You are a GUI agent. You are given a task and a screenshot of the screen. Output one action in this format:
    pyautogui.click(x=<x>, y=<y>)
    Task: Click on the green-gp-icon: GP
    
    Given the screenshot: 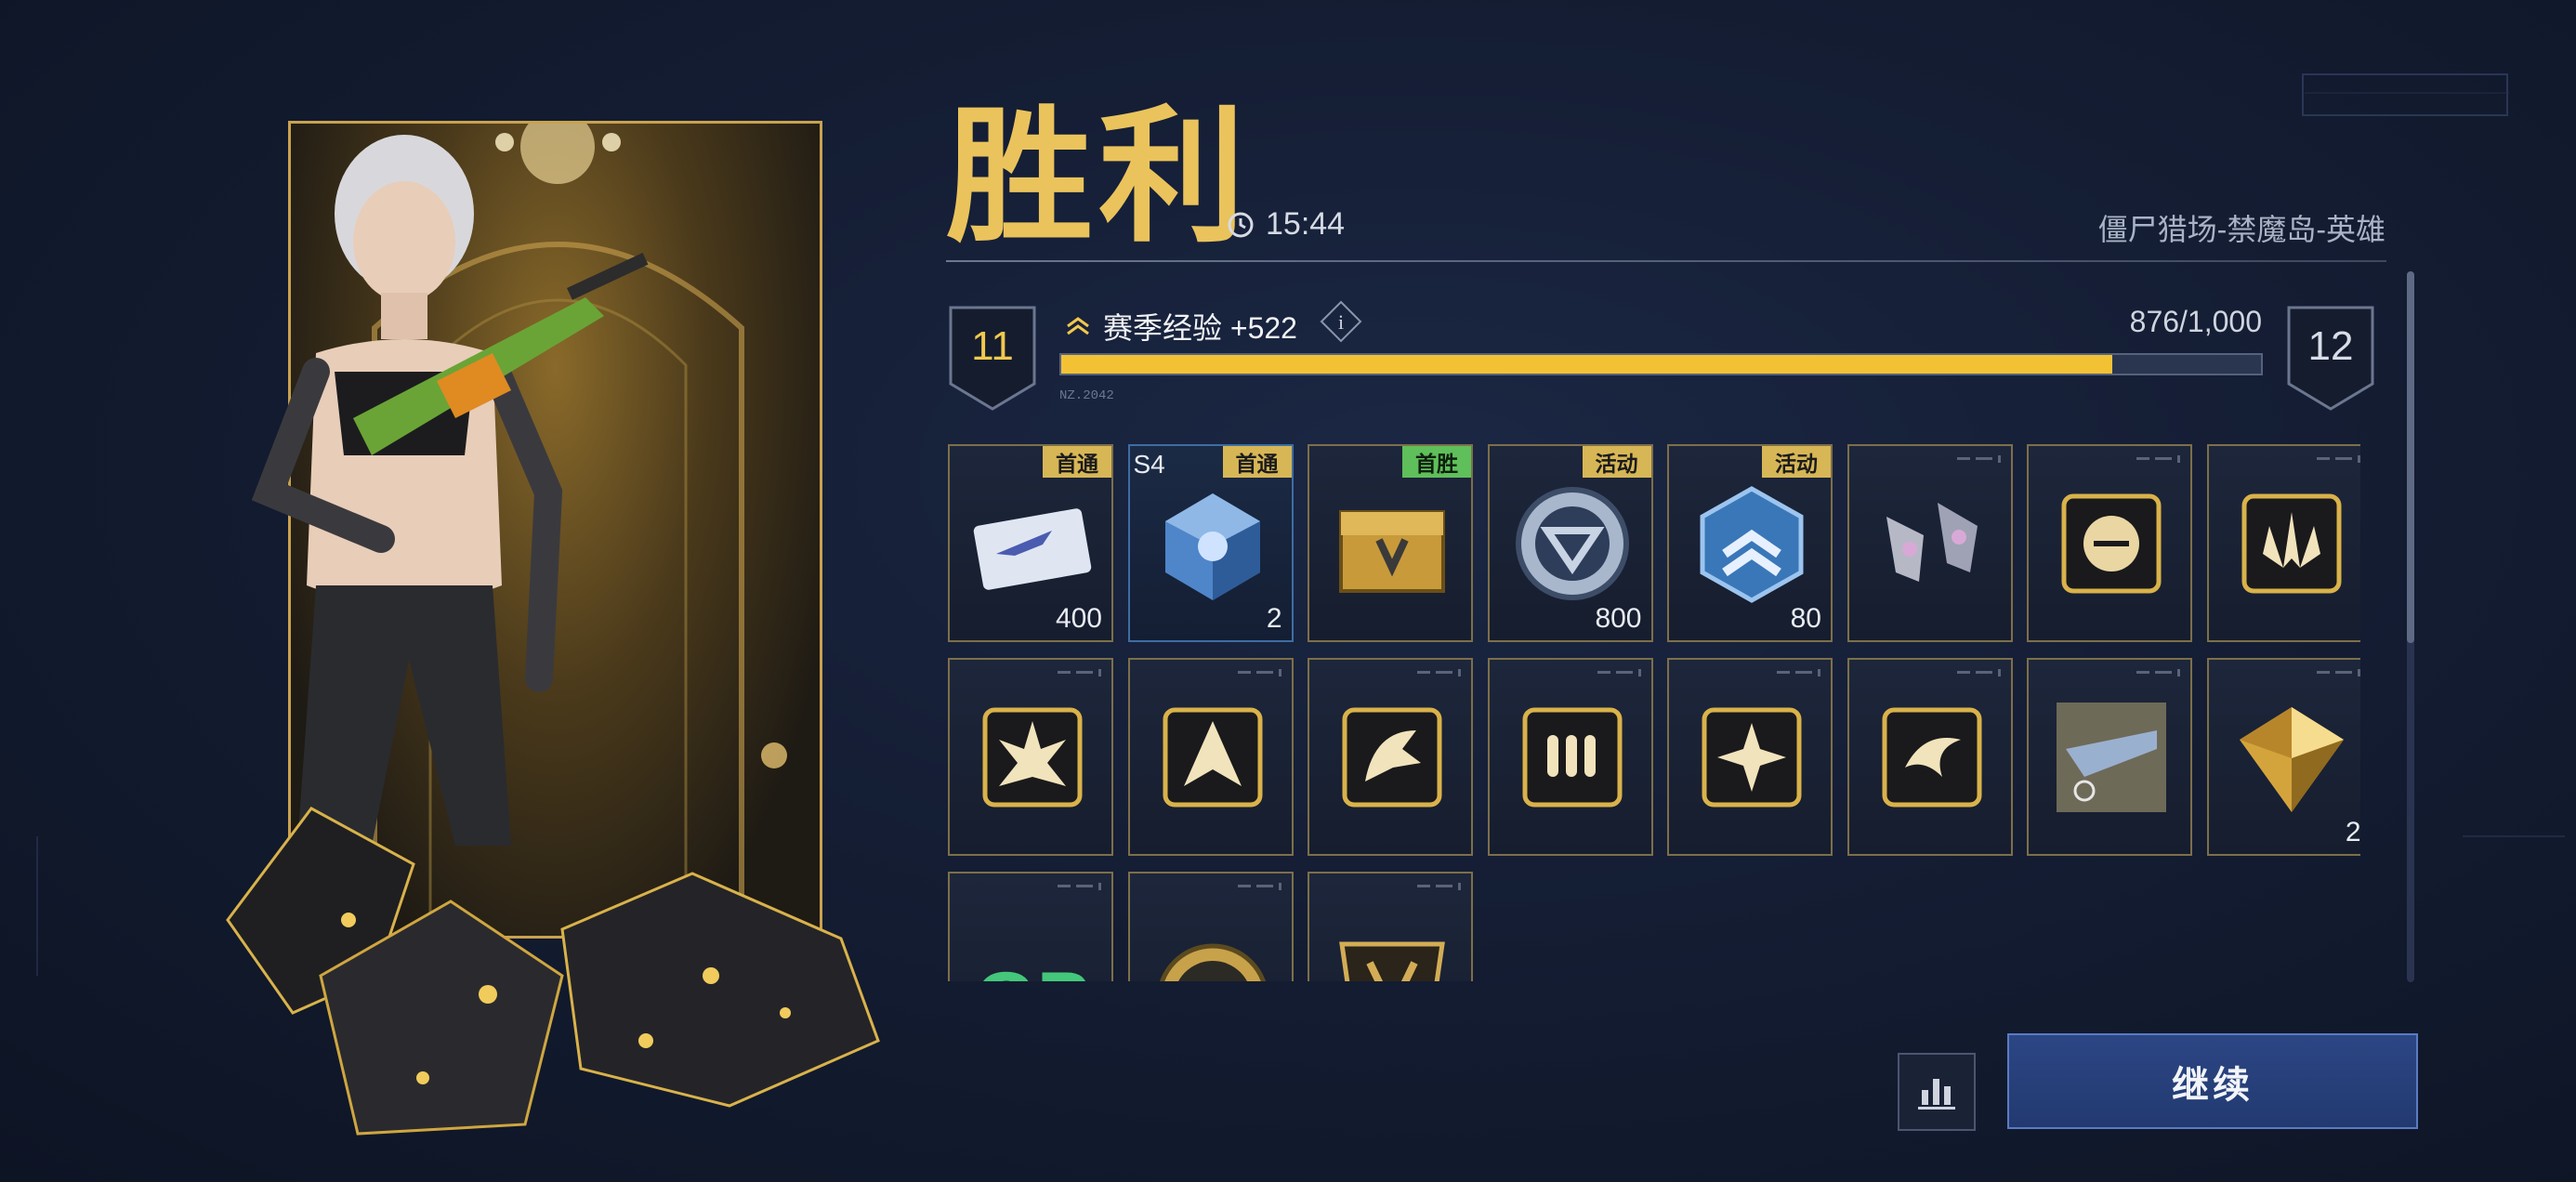 What is the action you would take?
    pyautogui.click(x=1032, y=968)
    